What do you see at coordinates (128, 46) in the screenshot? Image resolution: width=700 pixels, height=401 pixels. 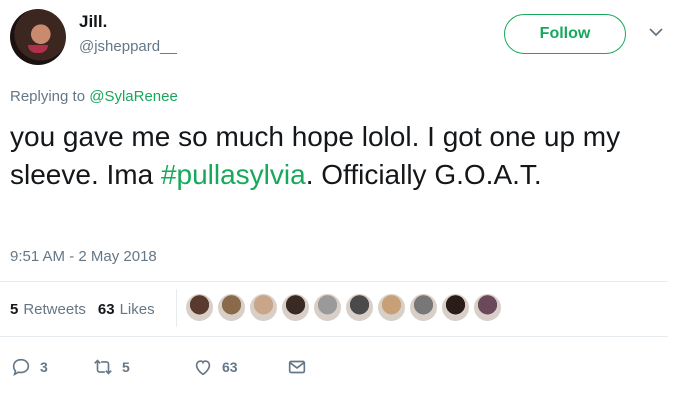 I see `author-handle: @jsheppard__` at bounding box center [128, 46].